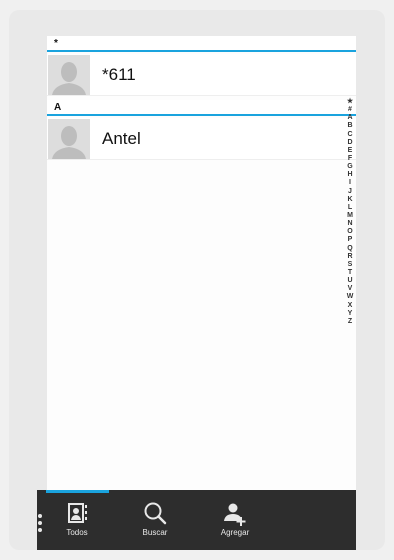 The image size is (394, 560). What do you see at coordinates (349, 167) in the screenshot?
I see `alphabet-index-item: G` at bounding box center [349, 167].